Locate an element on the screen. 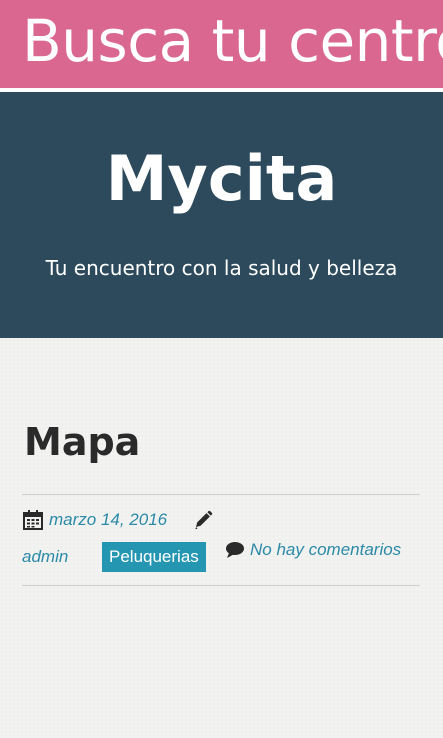 Image resolution: width=443 pixels, height=738 pixels. comment-bubble-icon is located at coordinates (235, 550).